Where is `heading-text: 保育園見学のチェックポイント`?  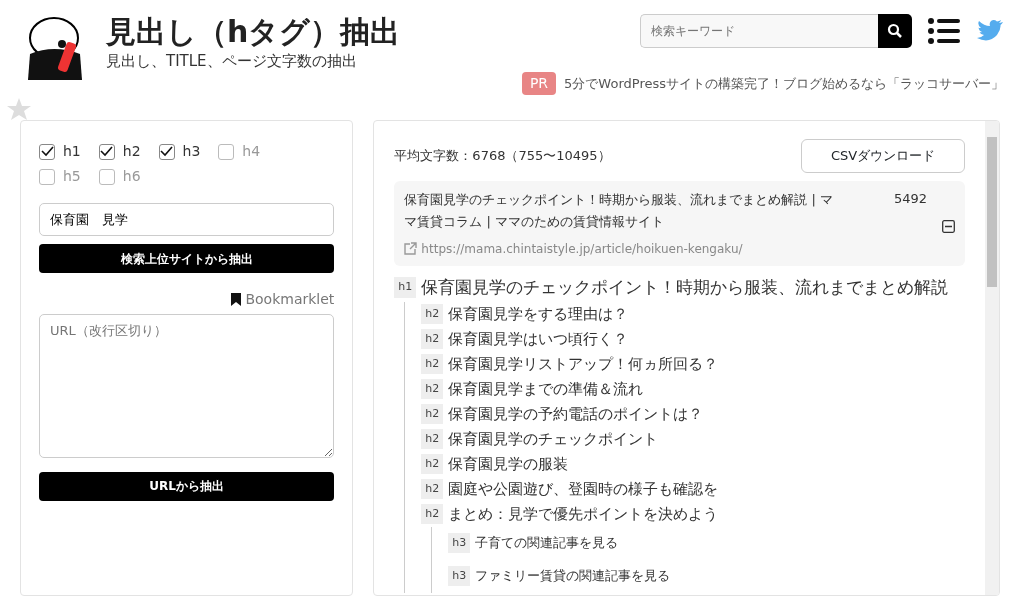 heading-text: 保育園見学のチェックポイント is located at coordinates (553, 439).